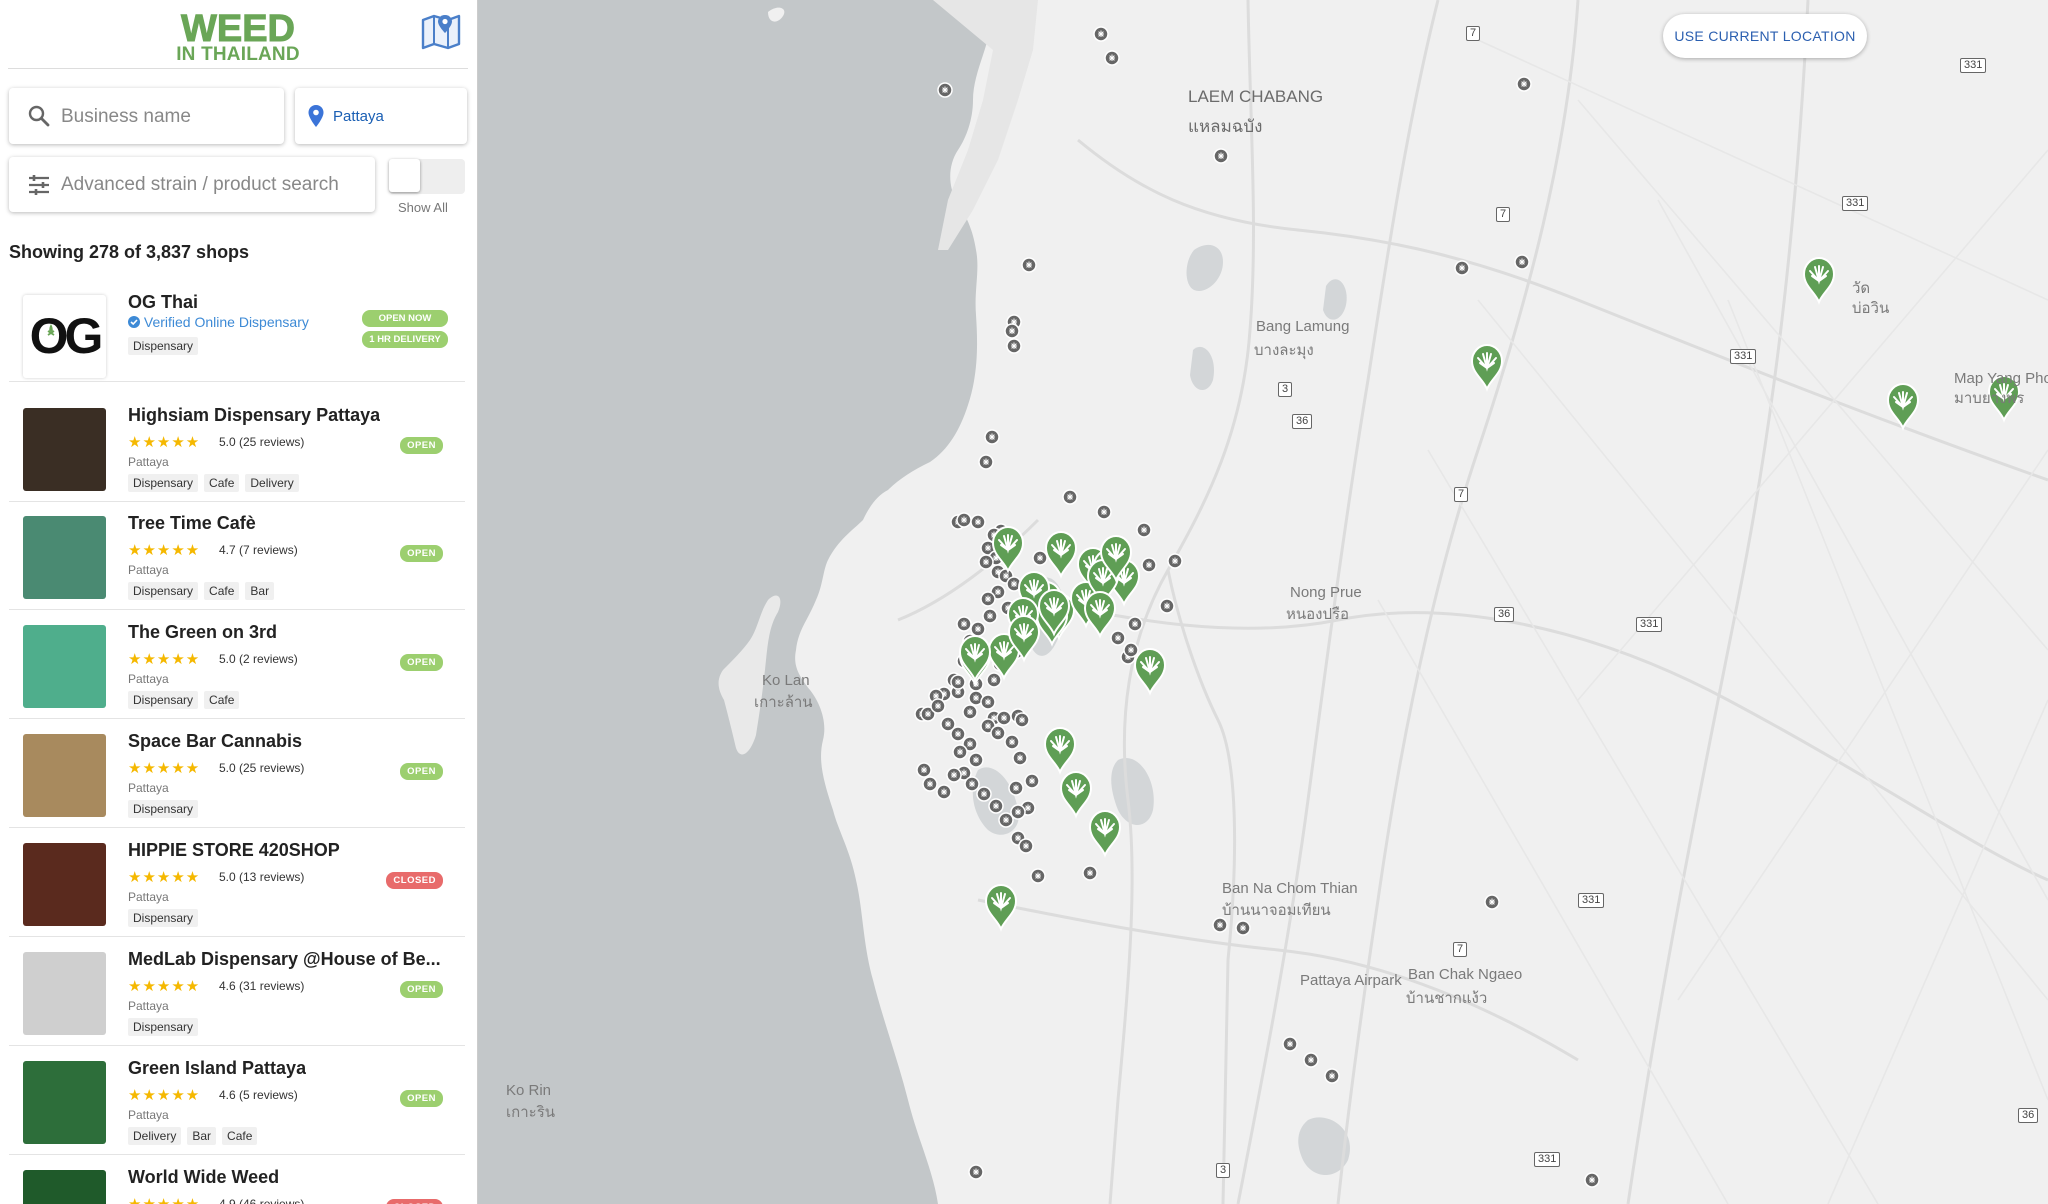  What do you see at coordinates (215, 741) in the screenshot?
I see `shop-name: Space Bar Cannabis` at bounding box center [215, 741].